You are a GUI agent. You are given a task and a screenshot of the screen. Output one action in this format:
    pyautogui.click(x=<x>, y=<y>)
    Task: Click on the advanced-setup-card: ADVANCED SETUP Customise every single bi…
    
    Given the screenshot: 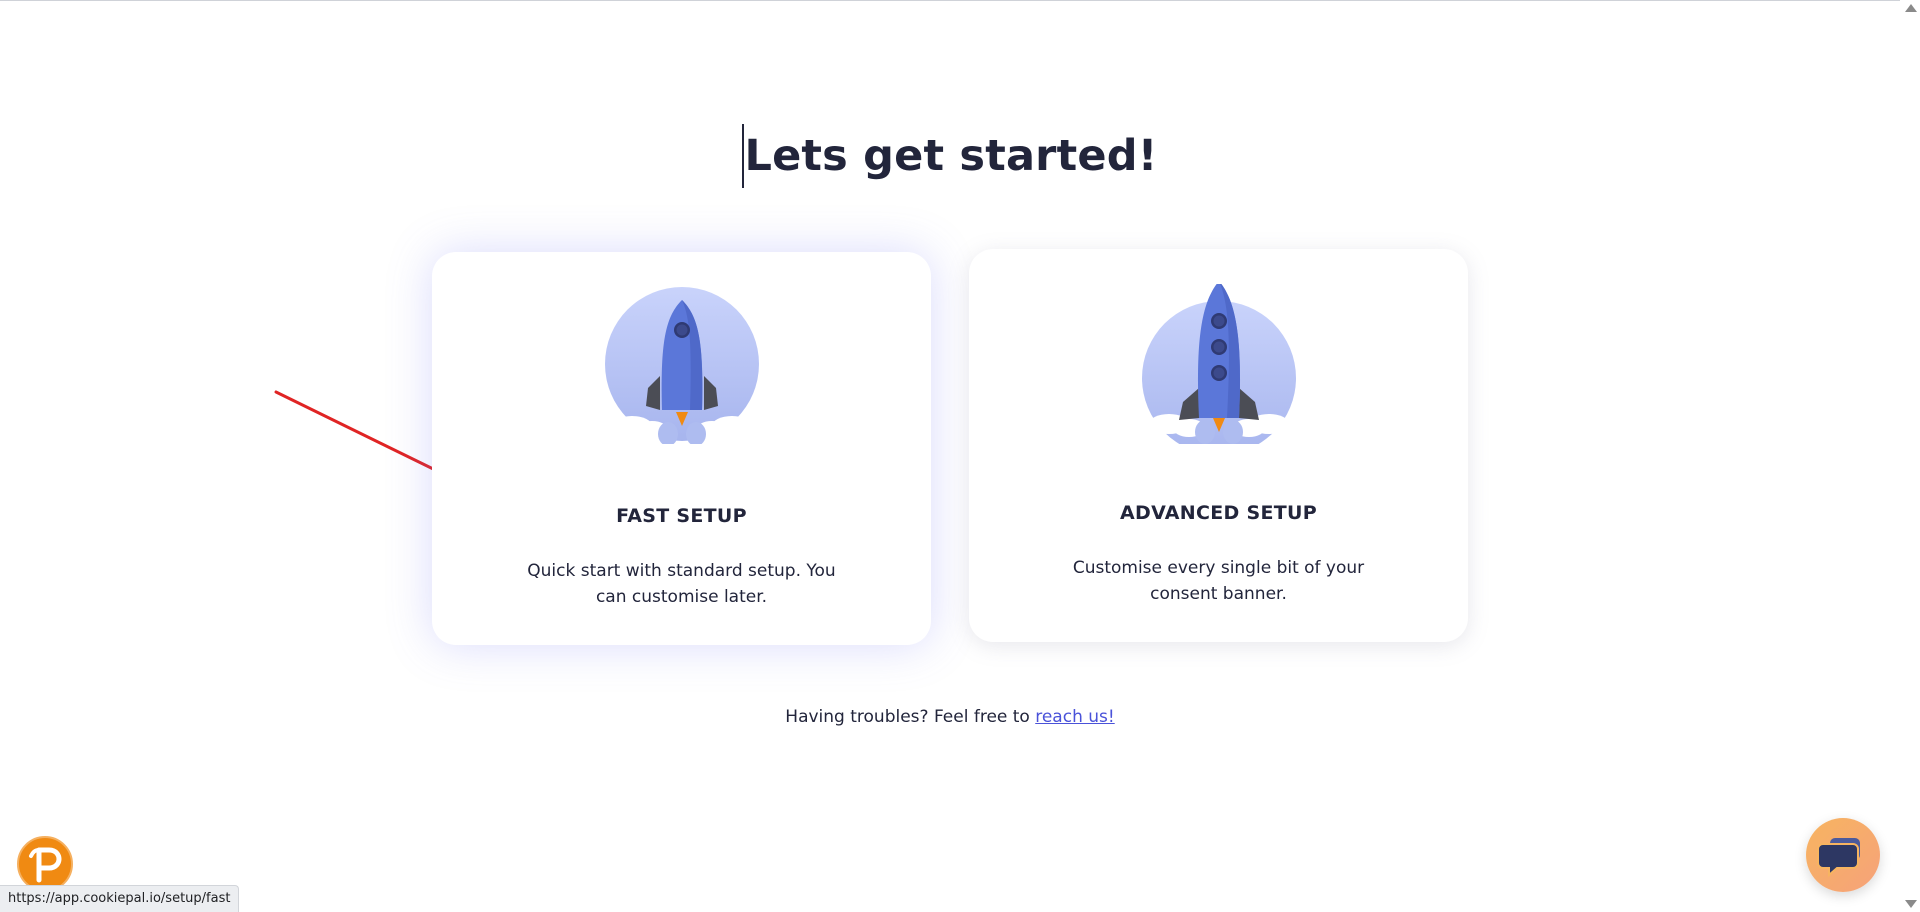 What is the action you would take?
    pyautogui.click(x=1218, y=445)
    